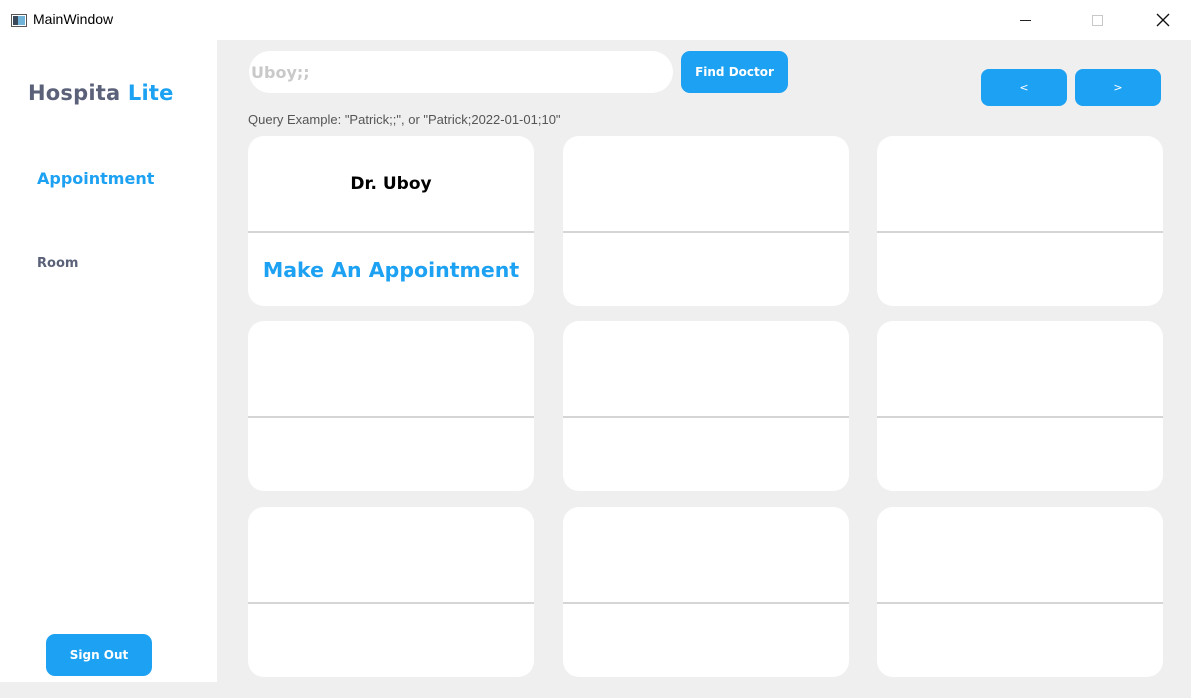 The height and width of the screenshot is (698, 1191). I want to click on maximize-icon, so click(1097, 20).